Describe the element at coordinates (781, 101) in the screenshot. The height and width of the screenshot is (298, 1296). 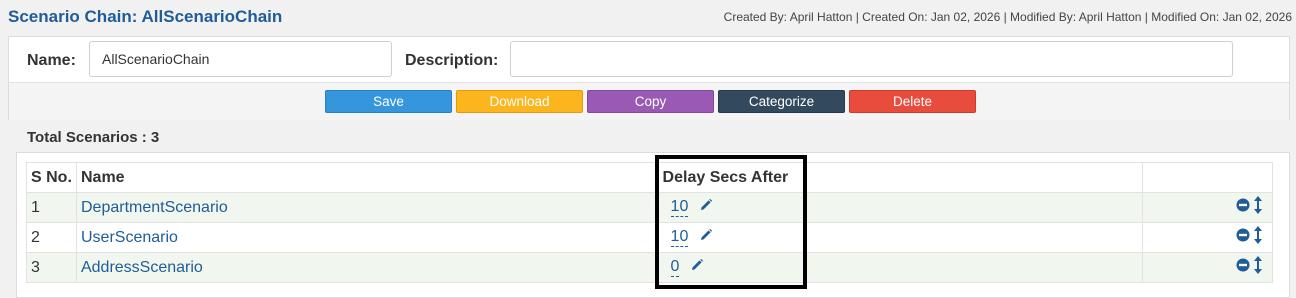
I see `categorize-button: Categorize` at that location.